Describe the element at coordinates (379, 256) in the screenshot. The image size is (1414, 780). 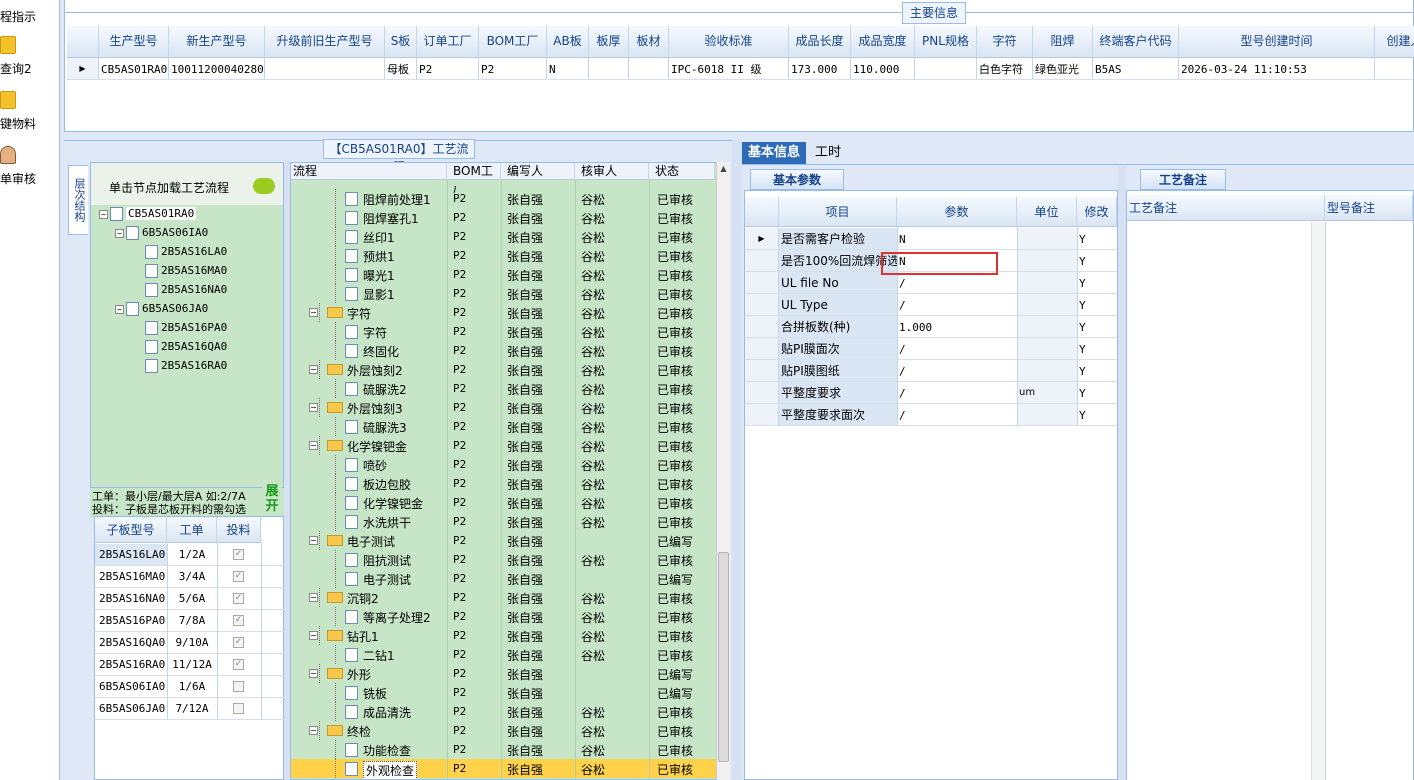
I see `process-name: 预烘1` at that location.